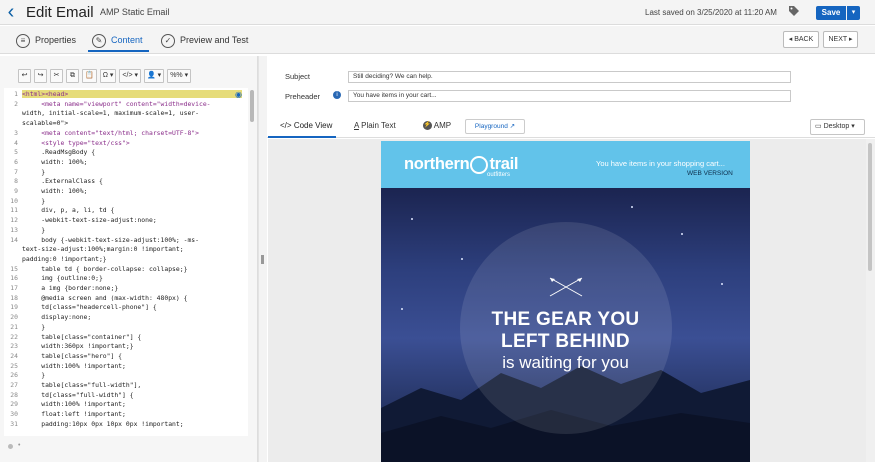 This screenshot has width=875, height=462. What do you see at coordinates (16, 152) in the screenshot?
I see `line-number: 5` at bounding box center [16, 152].